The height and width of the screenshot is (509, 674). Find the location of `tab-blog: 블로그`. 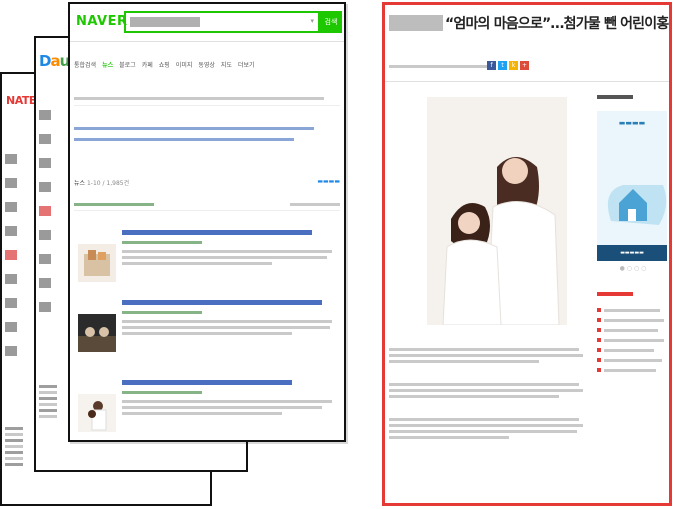

tab-blog: 블로그 is located at coordinates (127, 64).